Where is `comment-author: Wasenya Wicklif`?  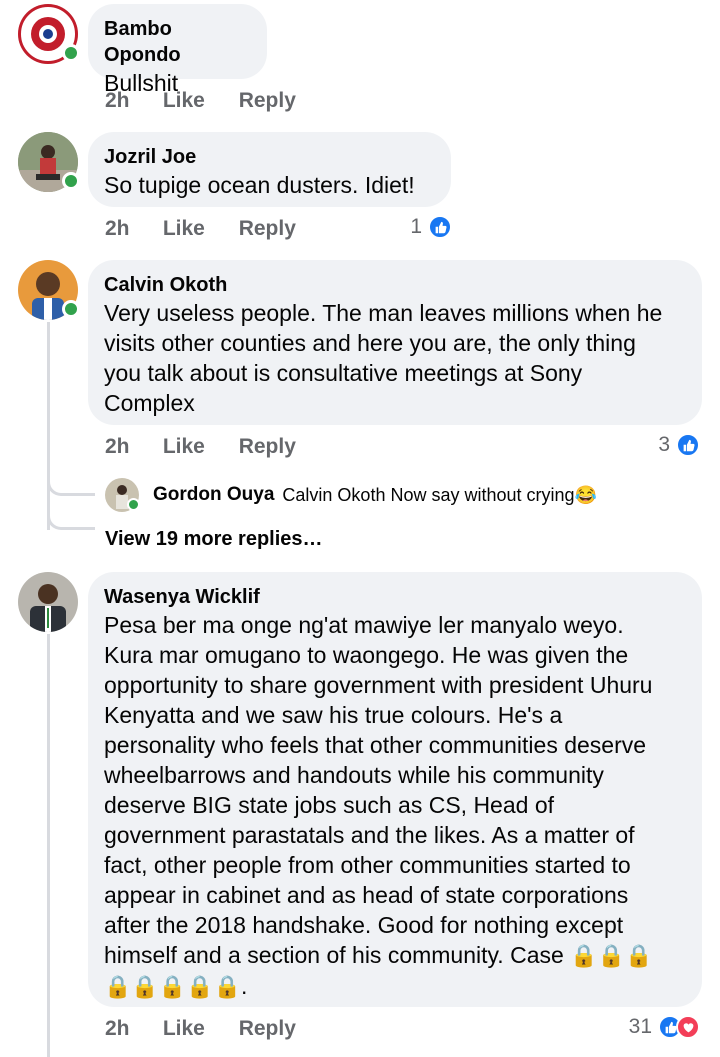
comment-author: Wasenya Wicklif is located at coordinates (395, 597).